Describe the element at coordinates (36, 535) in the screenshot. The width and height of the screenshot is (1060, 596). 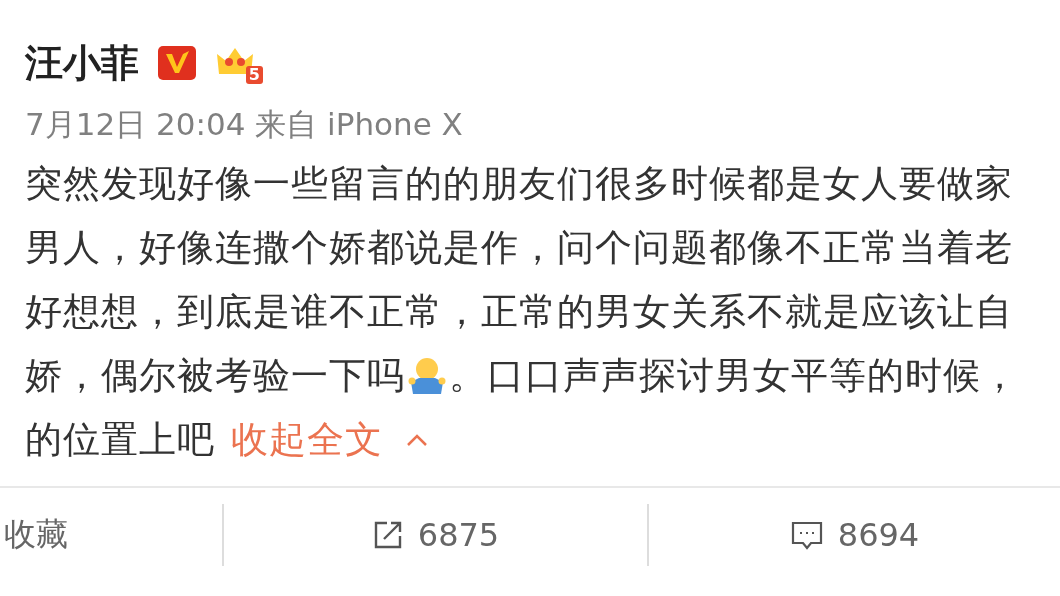
I see `favorite-button: 收藏` at that location.